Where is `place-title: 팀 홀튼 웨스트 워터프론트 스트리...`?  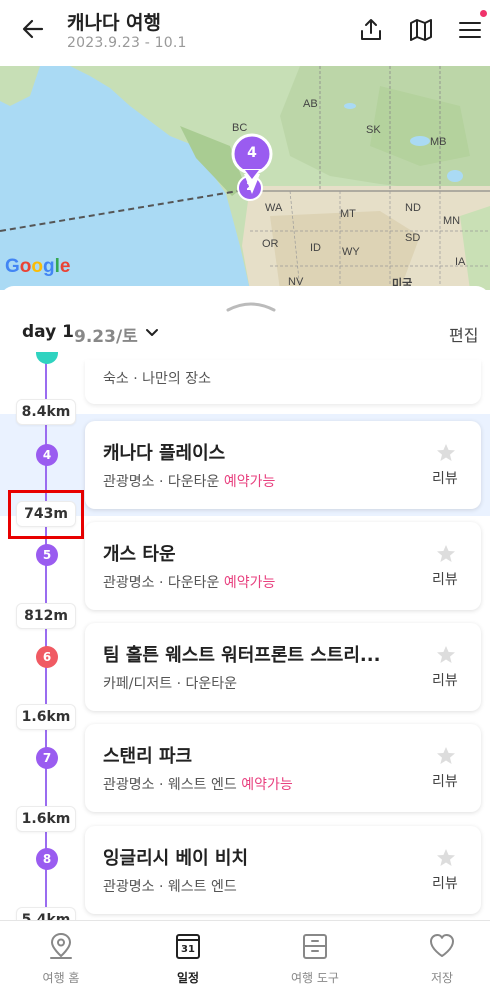 place-title: 팀 홀튼 웨스트 워터프론트 스트리... is located at coordinates (242, 655).